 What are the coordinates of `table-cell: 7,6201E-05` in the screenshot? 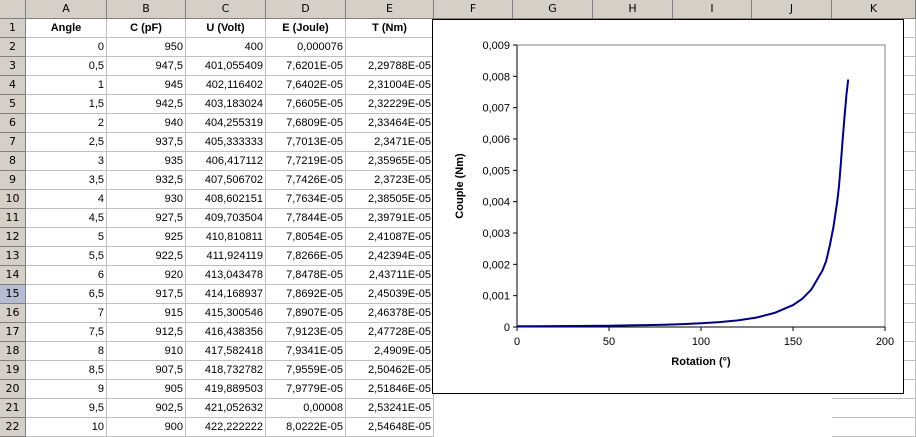 It's located at (306, 66).